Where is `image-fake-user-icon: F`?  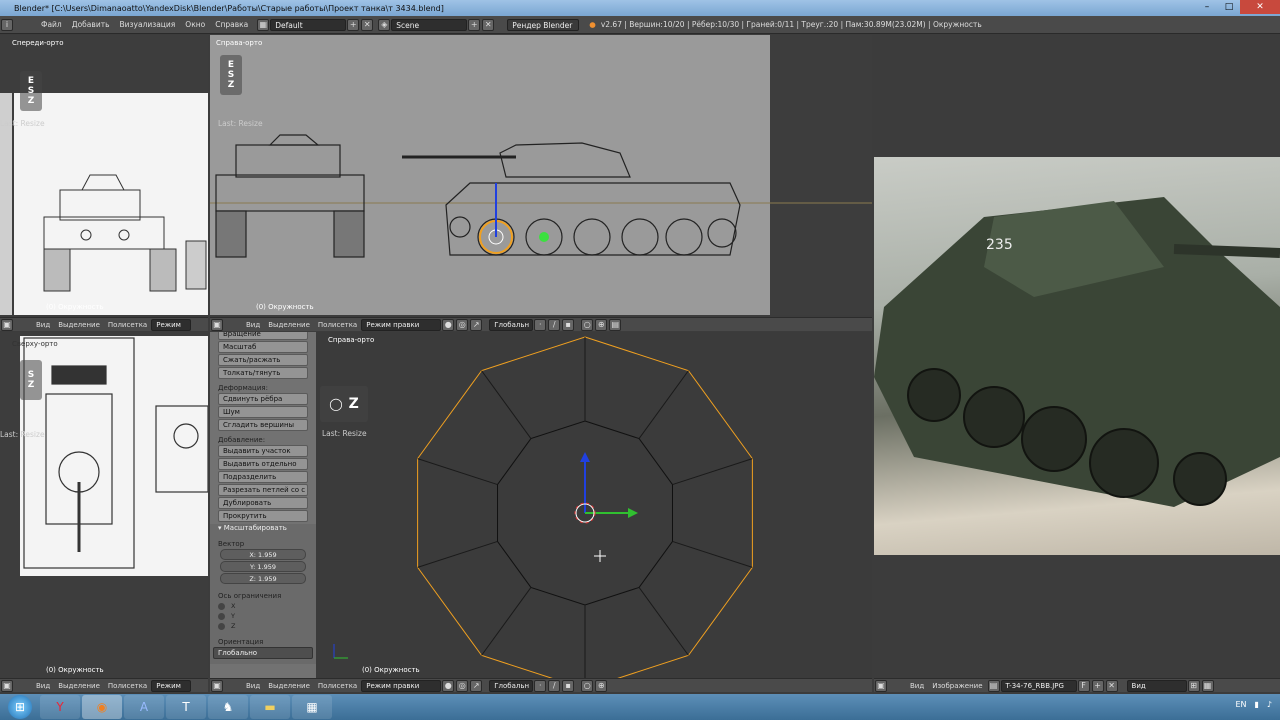
image-fake-user-icon: F is located at coordinates (1083, 685).